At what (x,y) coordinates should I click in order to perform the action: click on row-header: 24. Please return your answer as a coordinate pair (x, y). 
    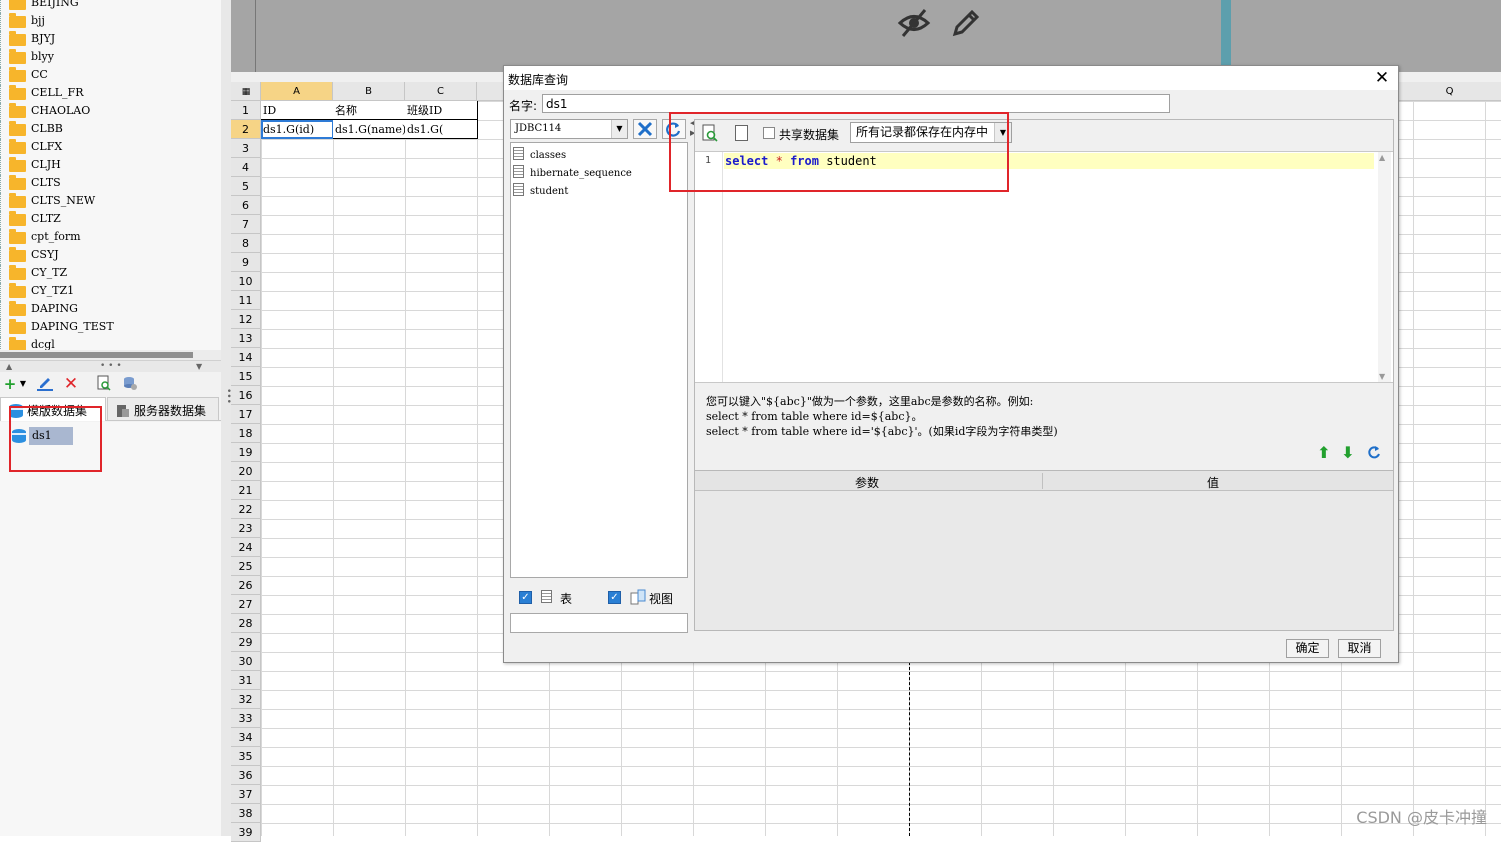
    Looking at the image, I should click on (246, 547).